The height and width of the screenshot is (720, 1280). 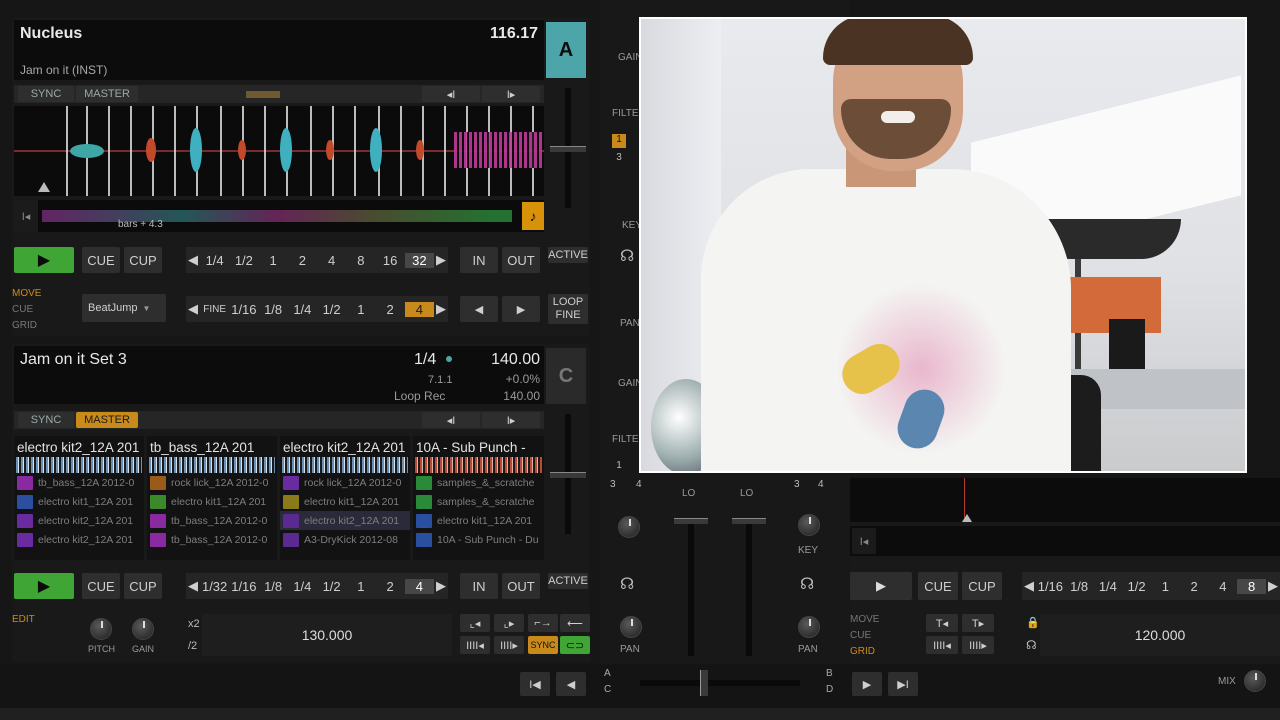 I want to click on move-size: 1/2, so click(x=331, y=309).